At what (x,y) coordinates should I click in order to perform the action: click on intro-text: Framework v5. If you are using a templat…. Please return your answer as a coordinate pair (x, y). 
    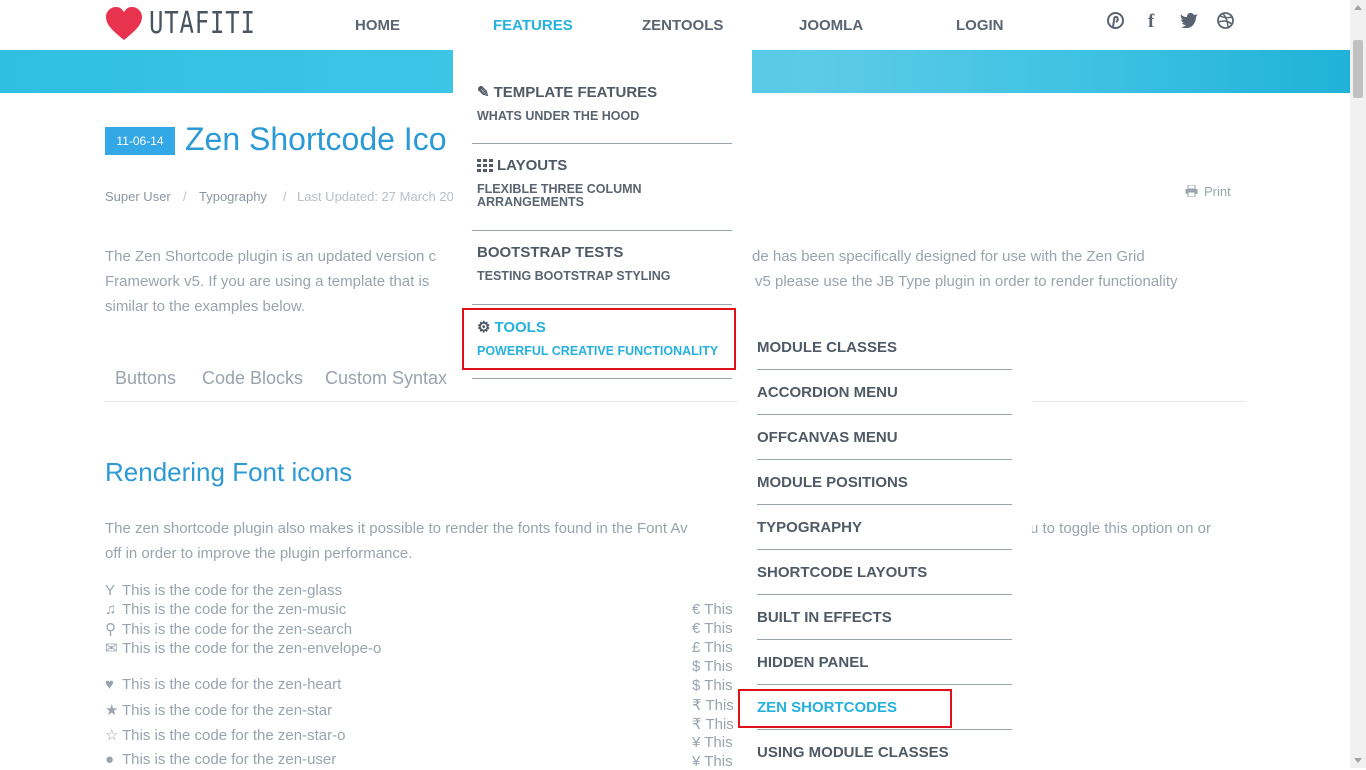
    Looking at the image, I should click on (267, 281).